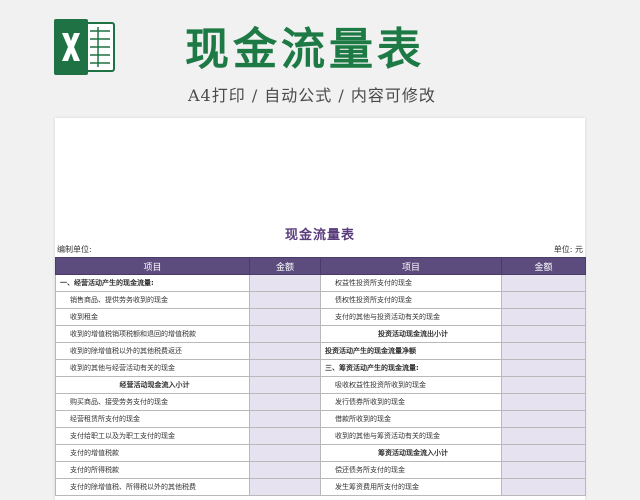 The width and height of the screenshot is (640, 500). I want to click on company-label: 编制单位:, so click(74, 249).